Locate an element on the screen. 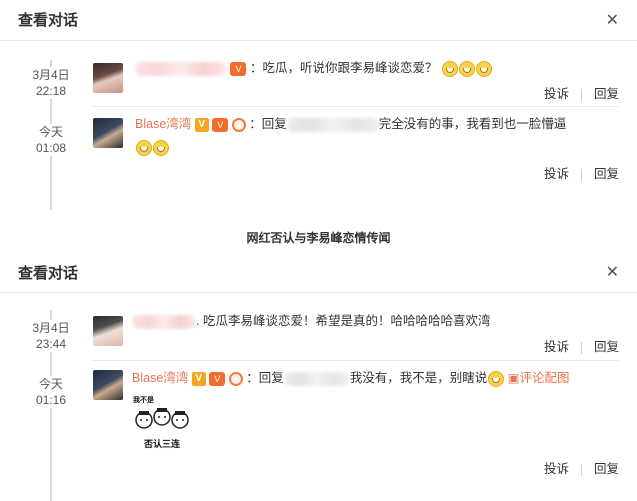 The width and height of the screenshot is (637, 501). timestamp-time: 22:18 is located at coordinates (51, 91).